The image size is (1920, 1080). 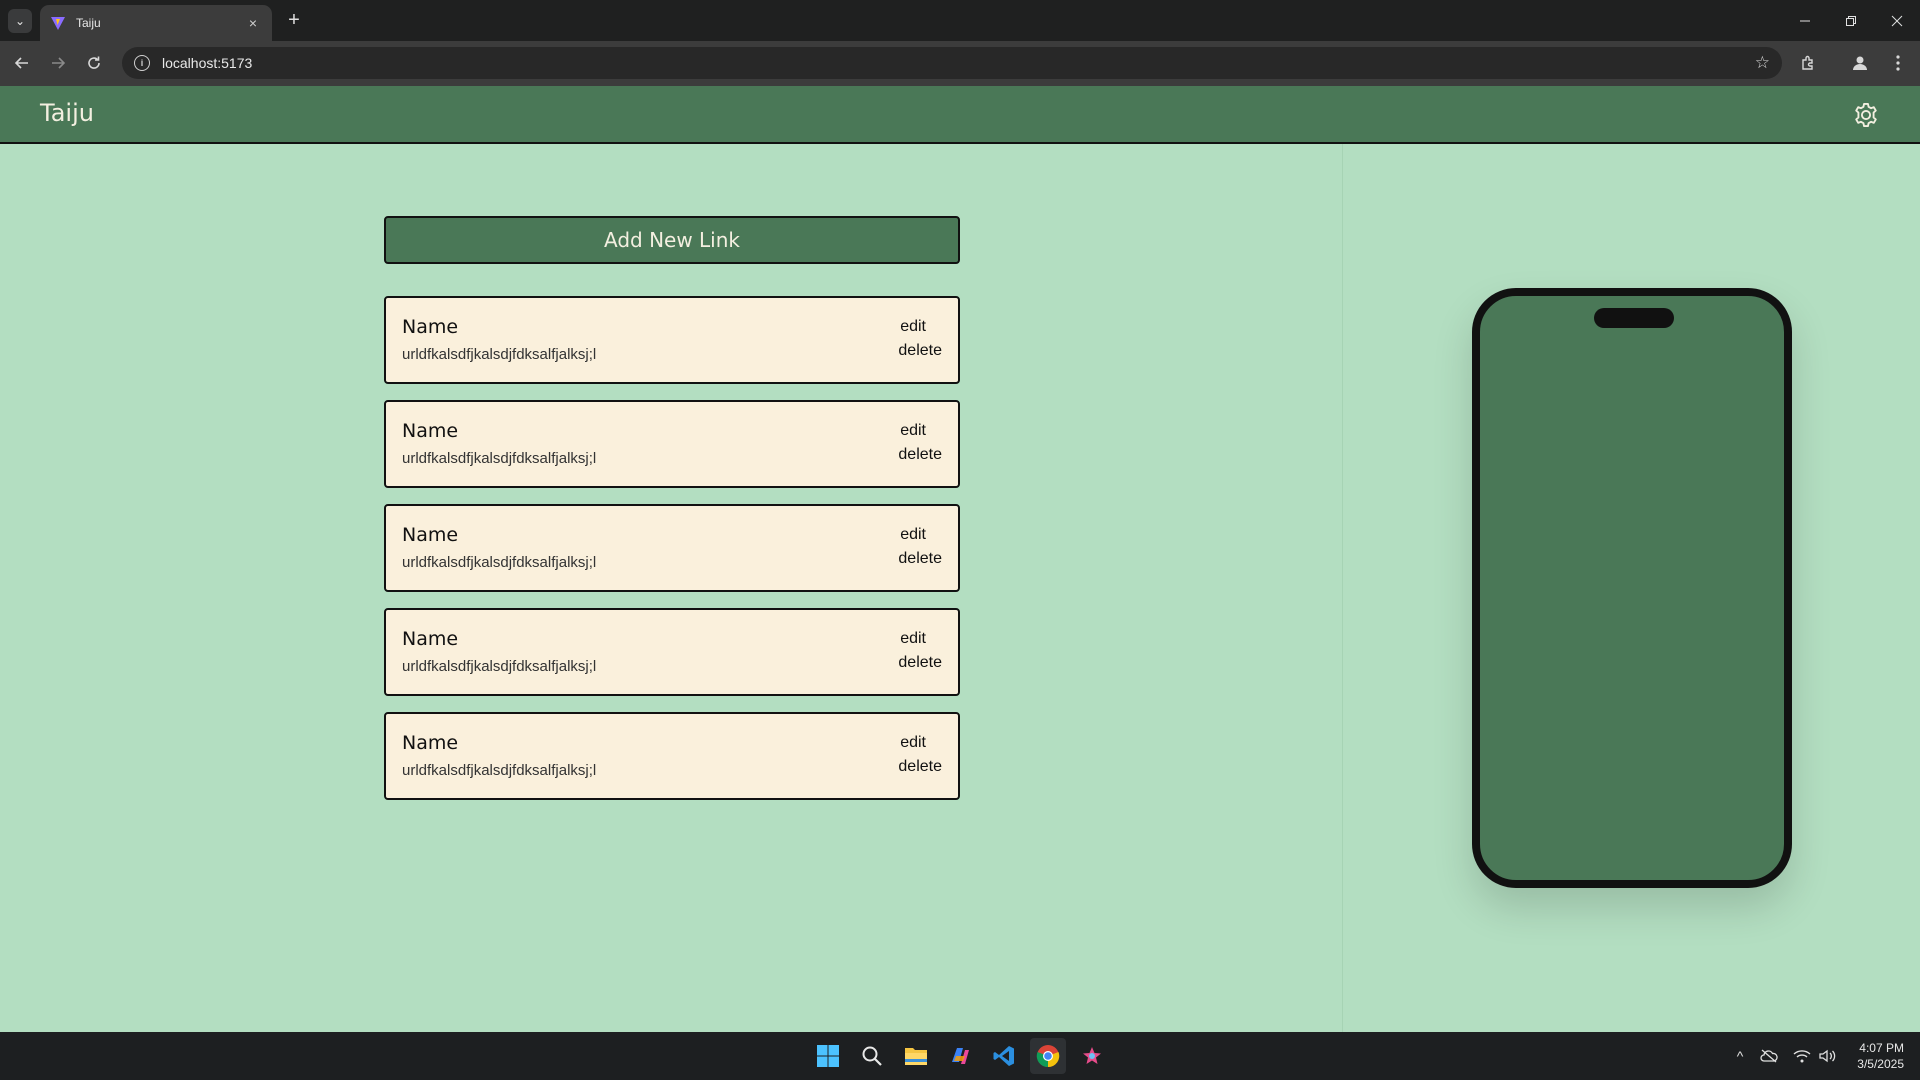 I want to click on settings-gear-icon, so click(x=1866, y=115).